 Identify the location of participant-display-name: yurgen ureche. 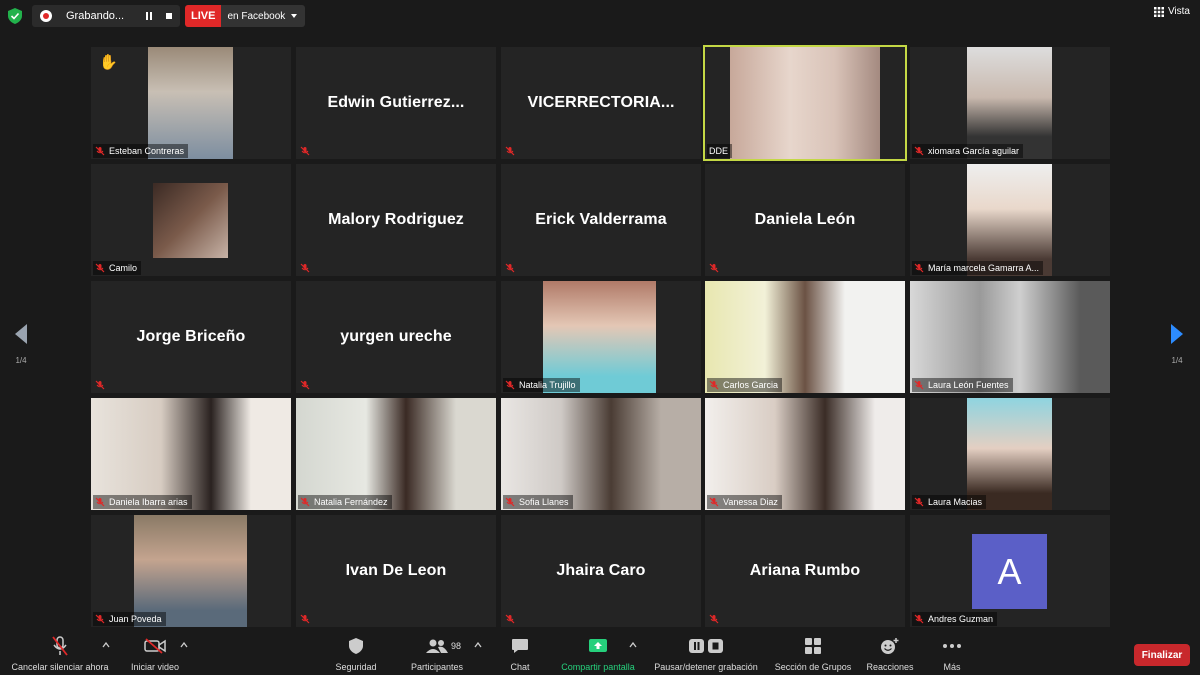
(396, 336).